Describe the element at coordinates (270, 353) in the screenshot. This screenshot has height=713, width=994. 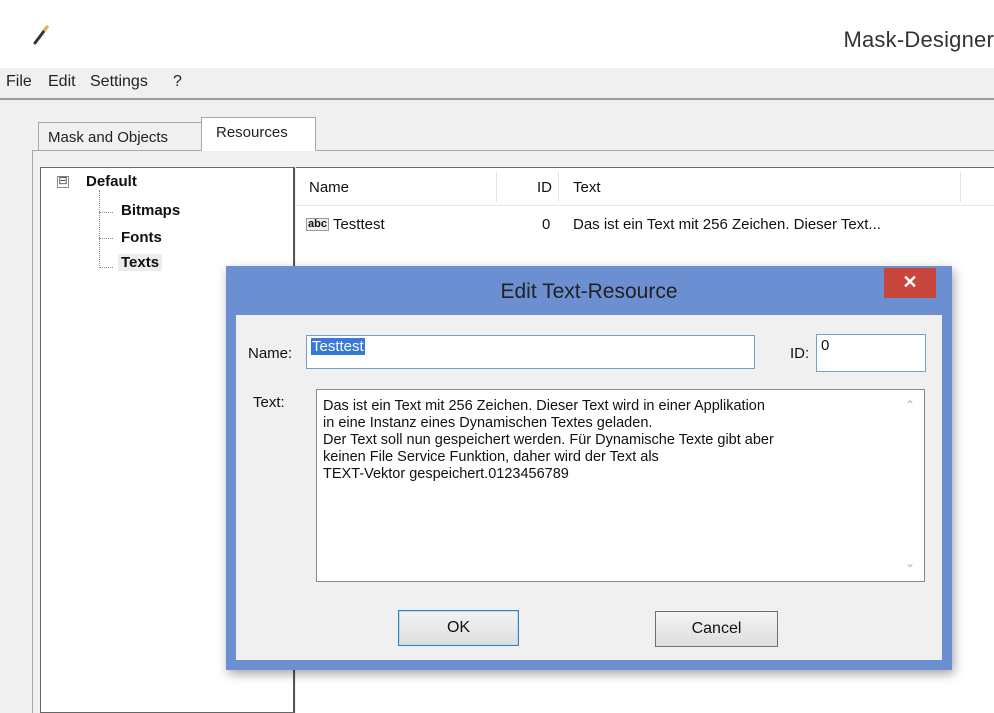
I see `name-label: Name:` at that location.